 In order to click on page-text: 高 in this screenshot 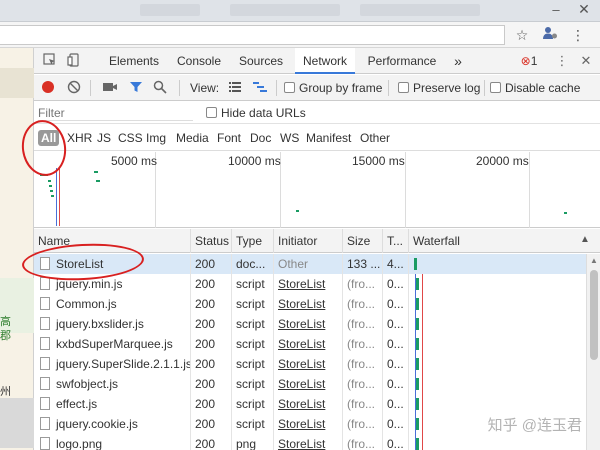, I will do `click(5, 322)`.